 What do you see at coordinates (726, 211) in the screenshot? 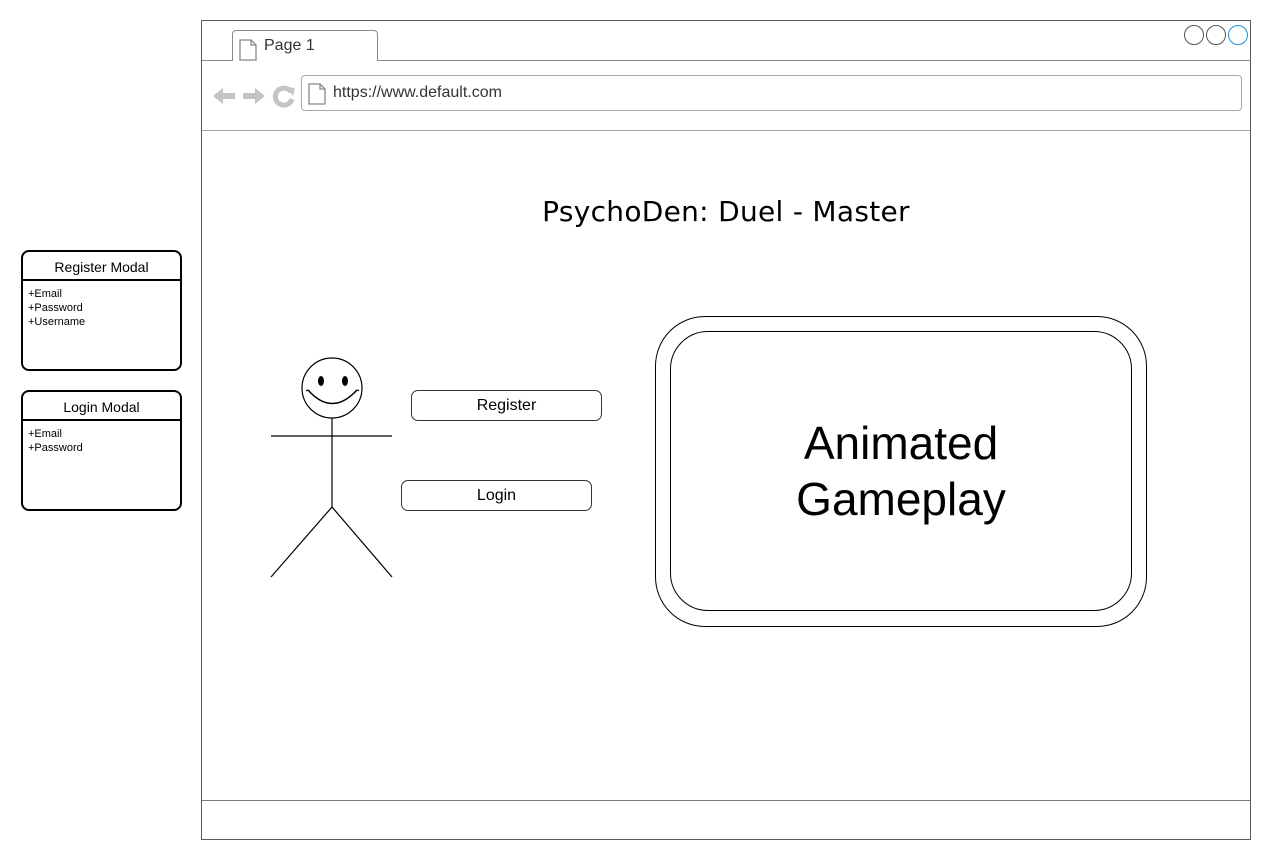
I see `page-title: PsychoDen: Duel - Master` at bounding box center [726, 211].